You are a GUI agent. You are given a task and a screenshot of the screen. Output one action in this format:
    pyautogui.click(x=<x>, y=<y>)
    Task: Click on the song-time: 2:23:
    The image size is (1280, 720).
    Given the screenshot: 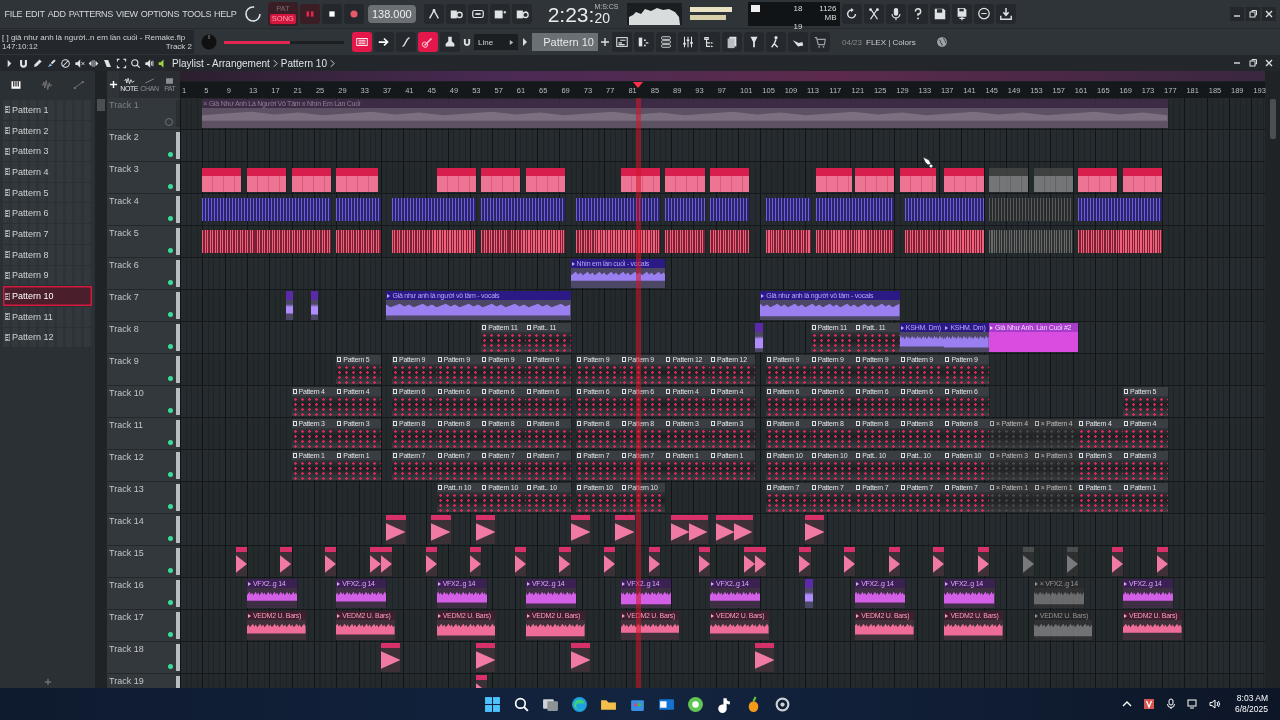 What is the action you would take?
    pyautogui.click(x=571, y=14)
    